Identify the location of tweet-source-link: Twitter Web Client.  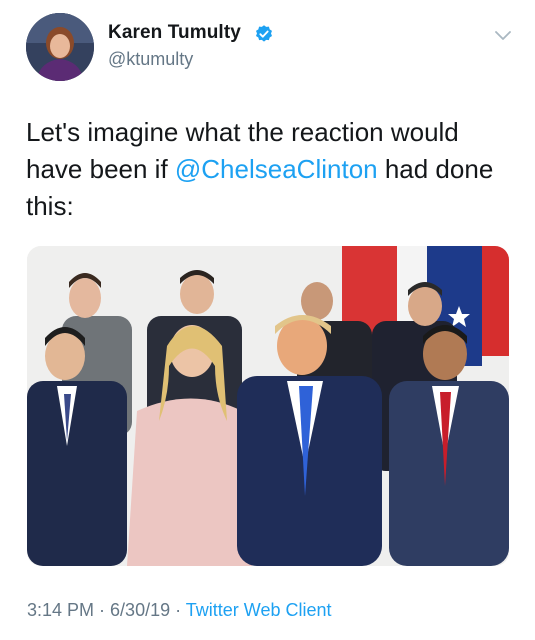
(259, 610).